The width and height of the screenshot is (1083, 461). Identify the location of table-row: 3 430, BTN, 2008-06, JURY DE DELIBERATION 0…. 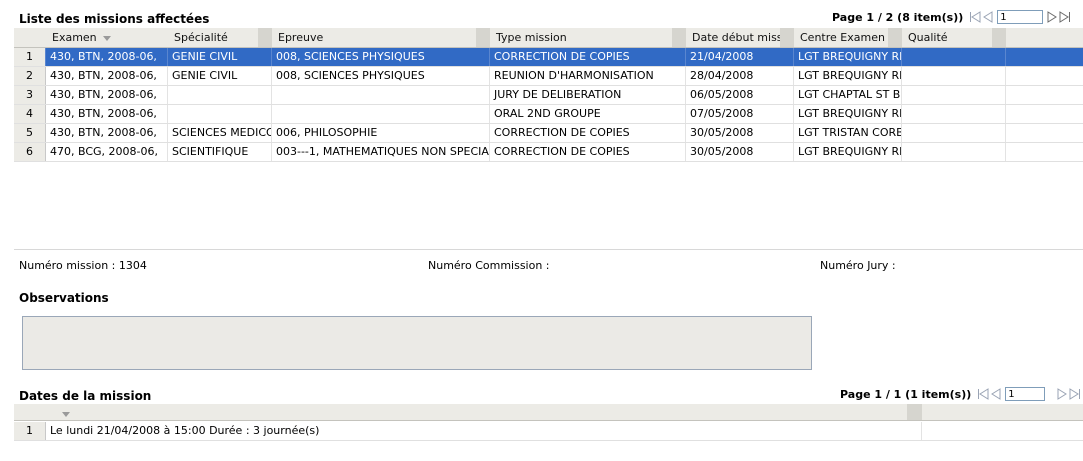
(548, 95).